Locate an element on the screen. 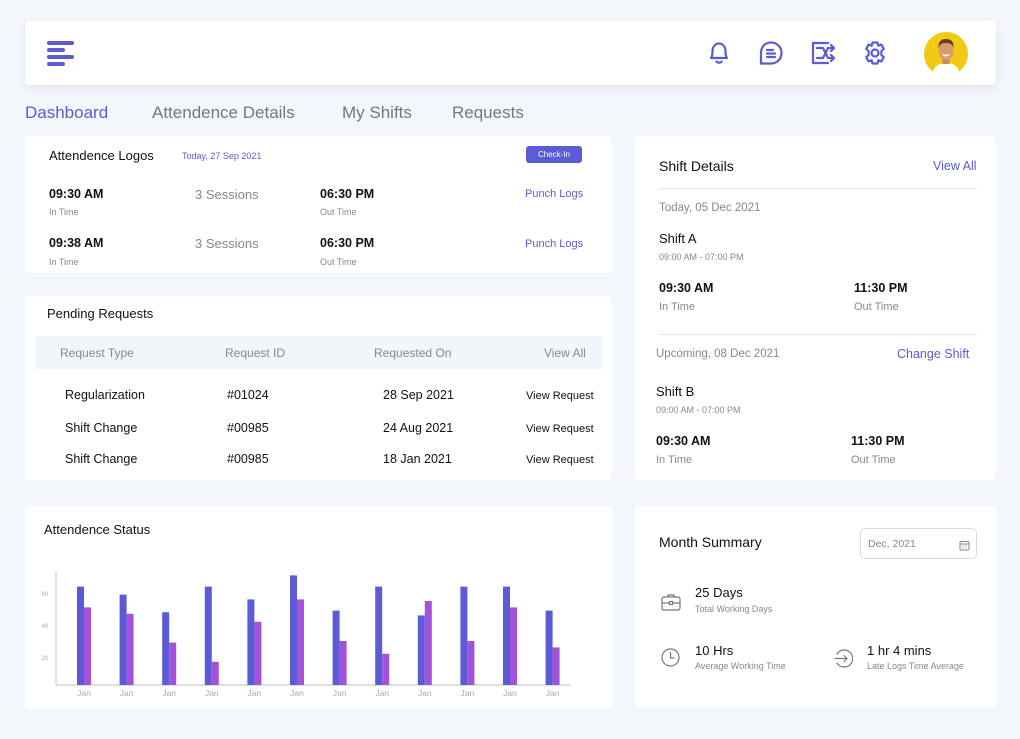 This screenshot has width=1020, height=739. stat-label: Average Working Time is located at coordinates (740, 666).